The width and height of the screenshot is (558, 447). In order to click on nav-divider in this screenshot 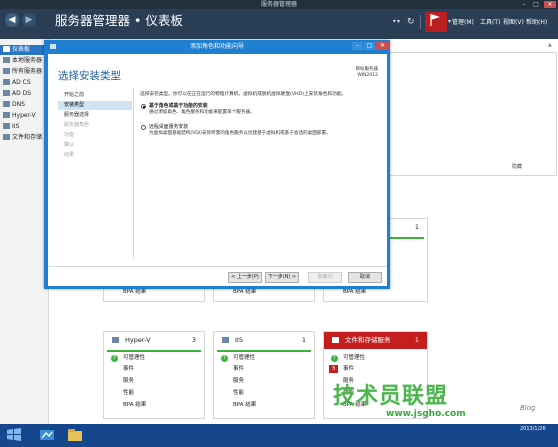, I will do `click(133, 173)`.